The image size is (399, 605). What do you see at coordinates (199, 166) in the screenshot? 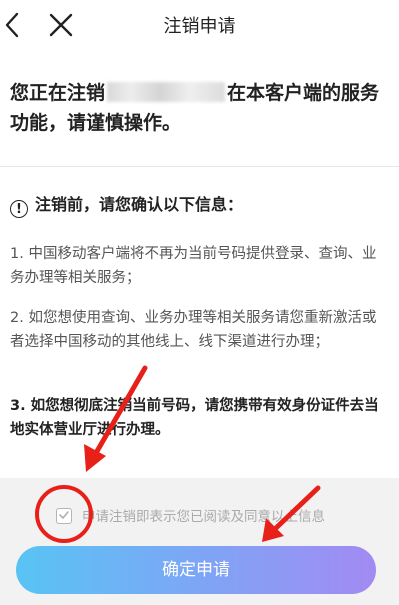
I see `divider` at bounding box center [199, 166].